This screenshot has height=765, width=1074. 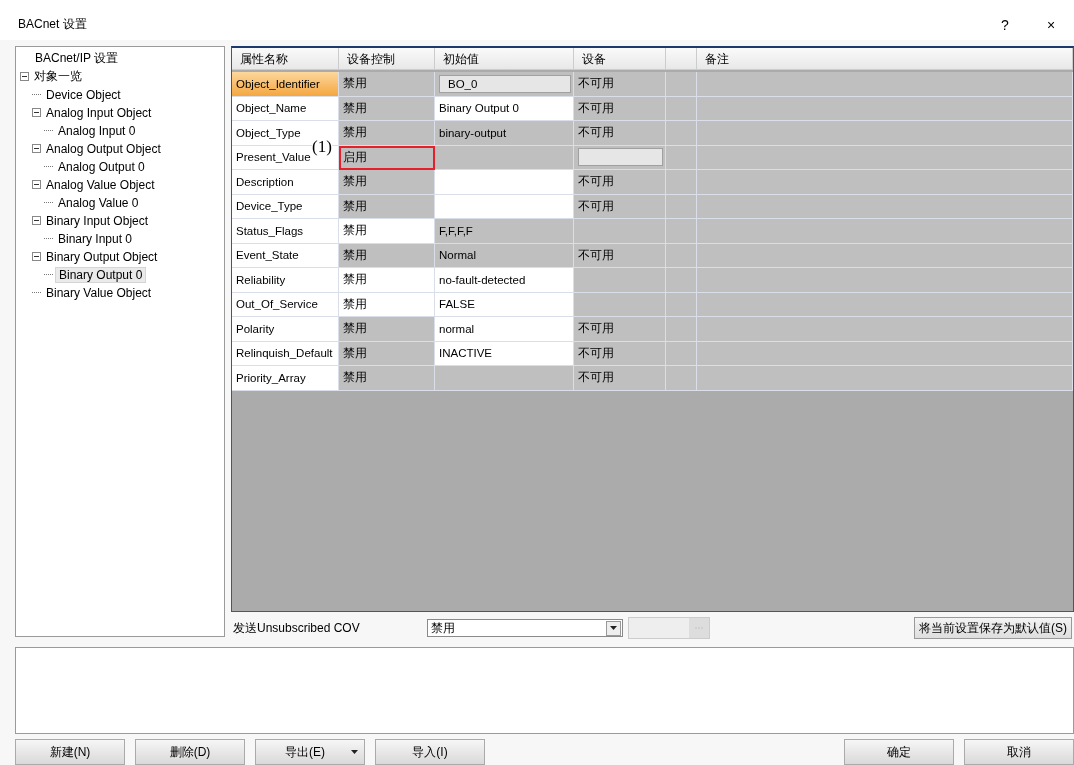 I want to click on tree-item: Analog Output 0, so click(x=101, y=166).